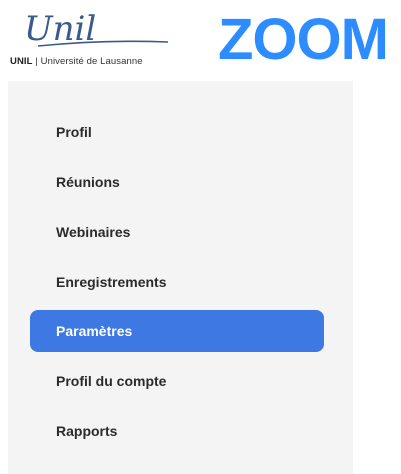 The image size is (401, 474). I want to click on sidebar-item-label: Réunions, so click(88, 182).